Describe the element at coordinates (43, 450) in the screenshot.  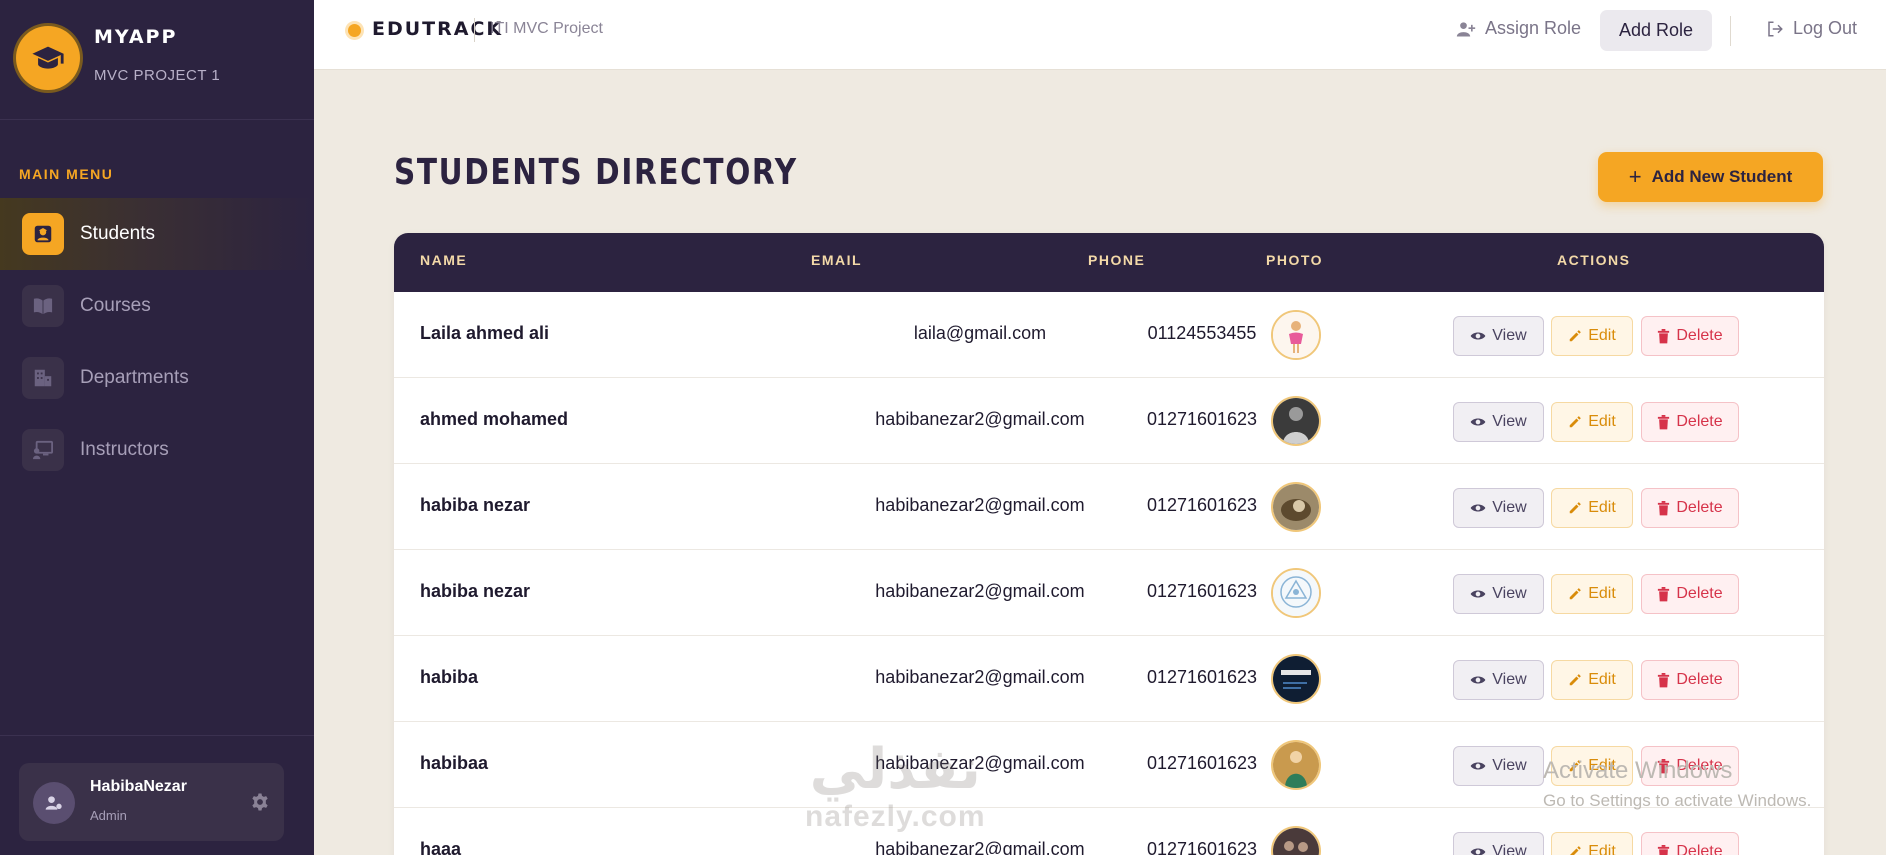
I see `chalkboard-icon` at that location.